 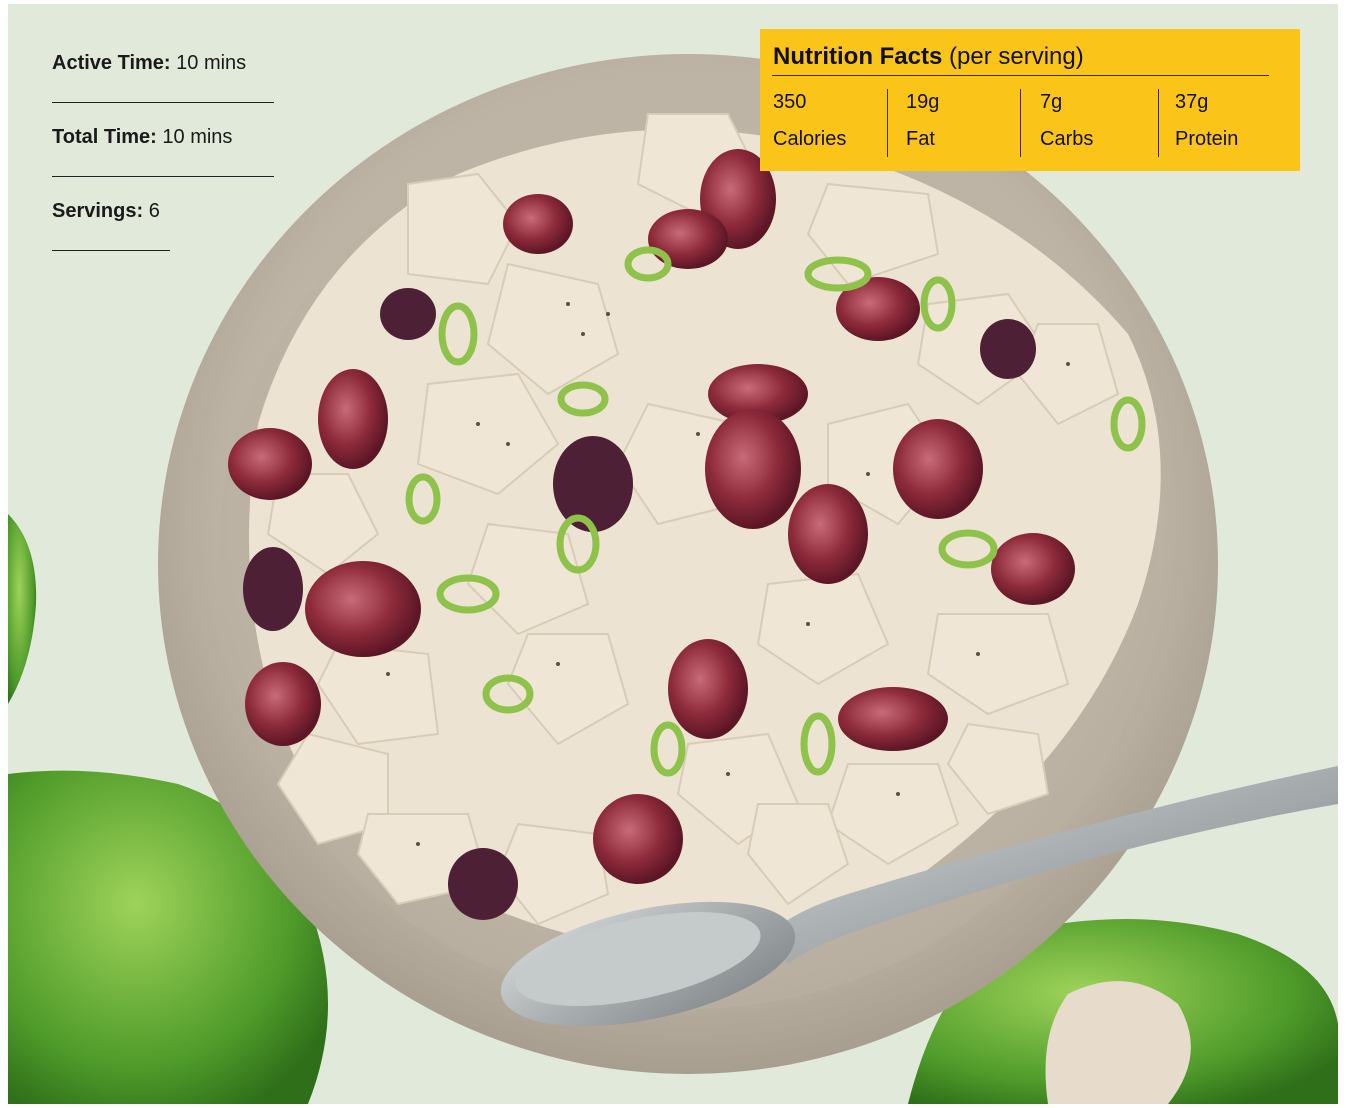 I want to click on nutrition-value: 37g, so click(x=1192, y=102).